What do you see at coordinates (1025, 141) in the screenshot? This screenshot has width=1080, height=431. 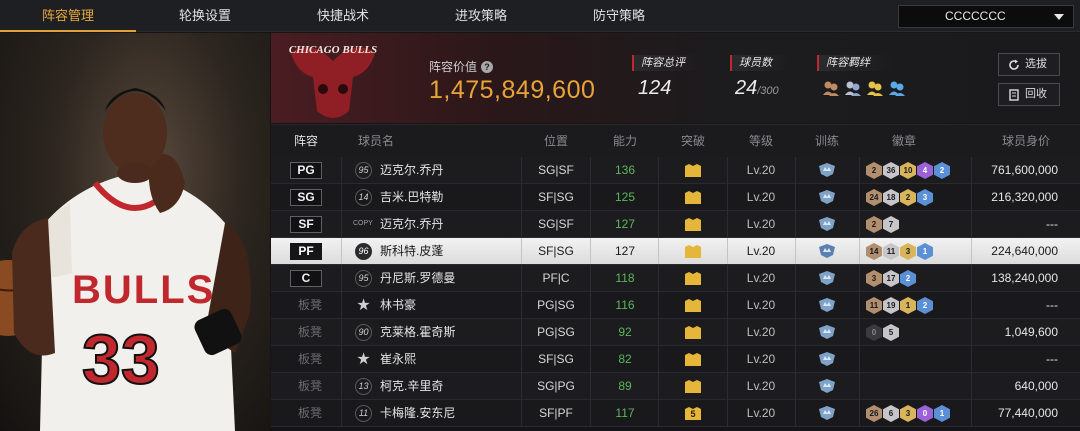 I see `col-value: 球员身价` at bounding box center [1025, 141].